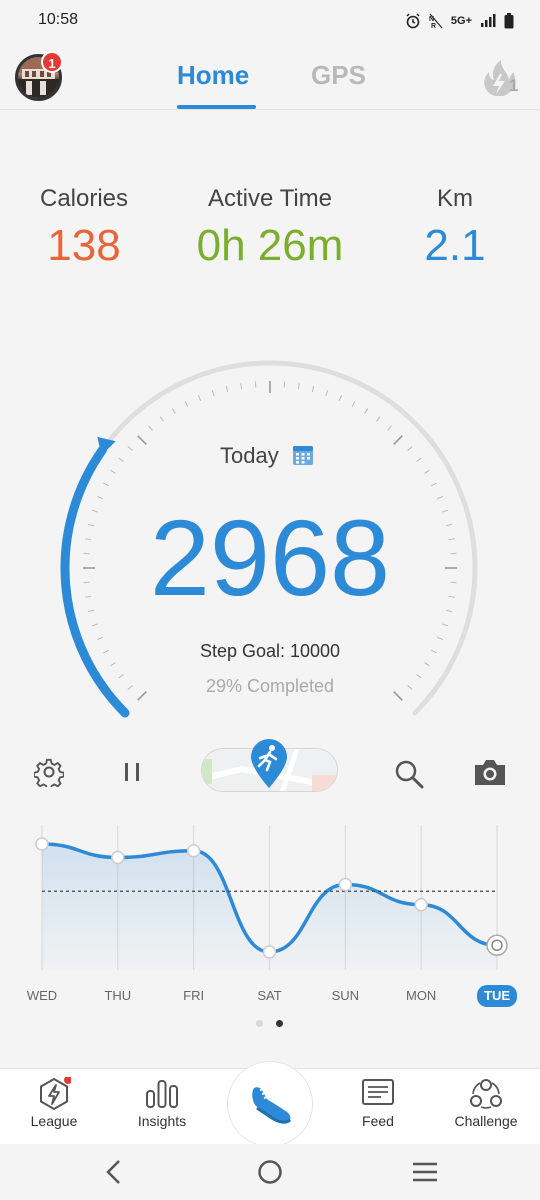 This screenshot has width=540, height=1200. I want to click on insights-icon, so click(162, 1094).